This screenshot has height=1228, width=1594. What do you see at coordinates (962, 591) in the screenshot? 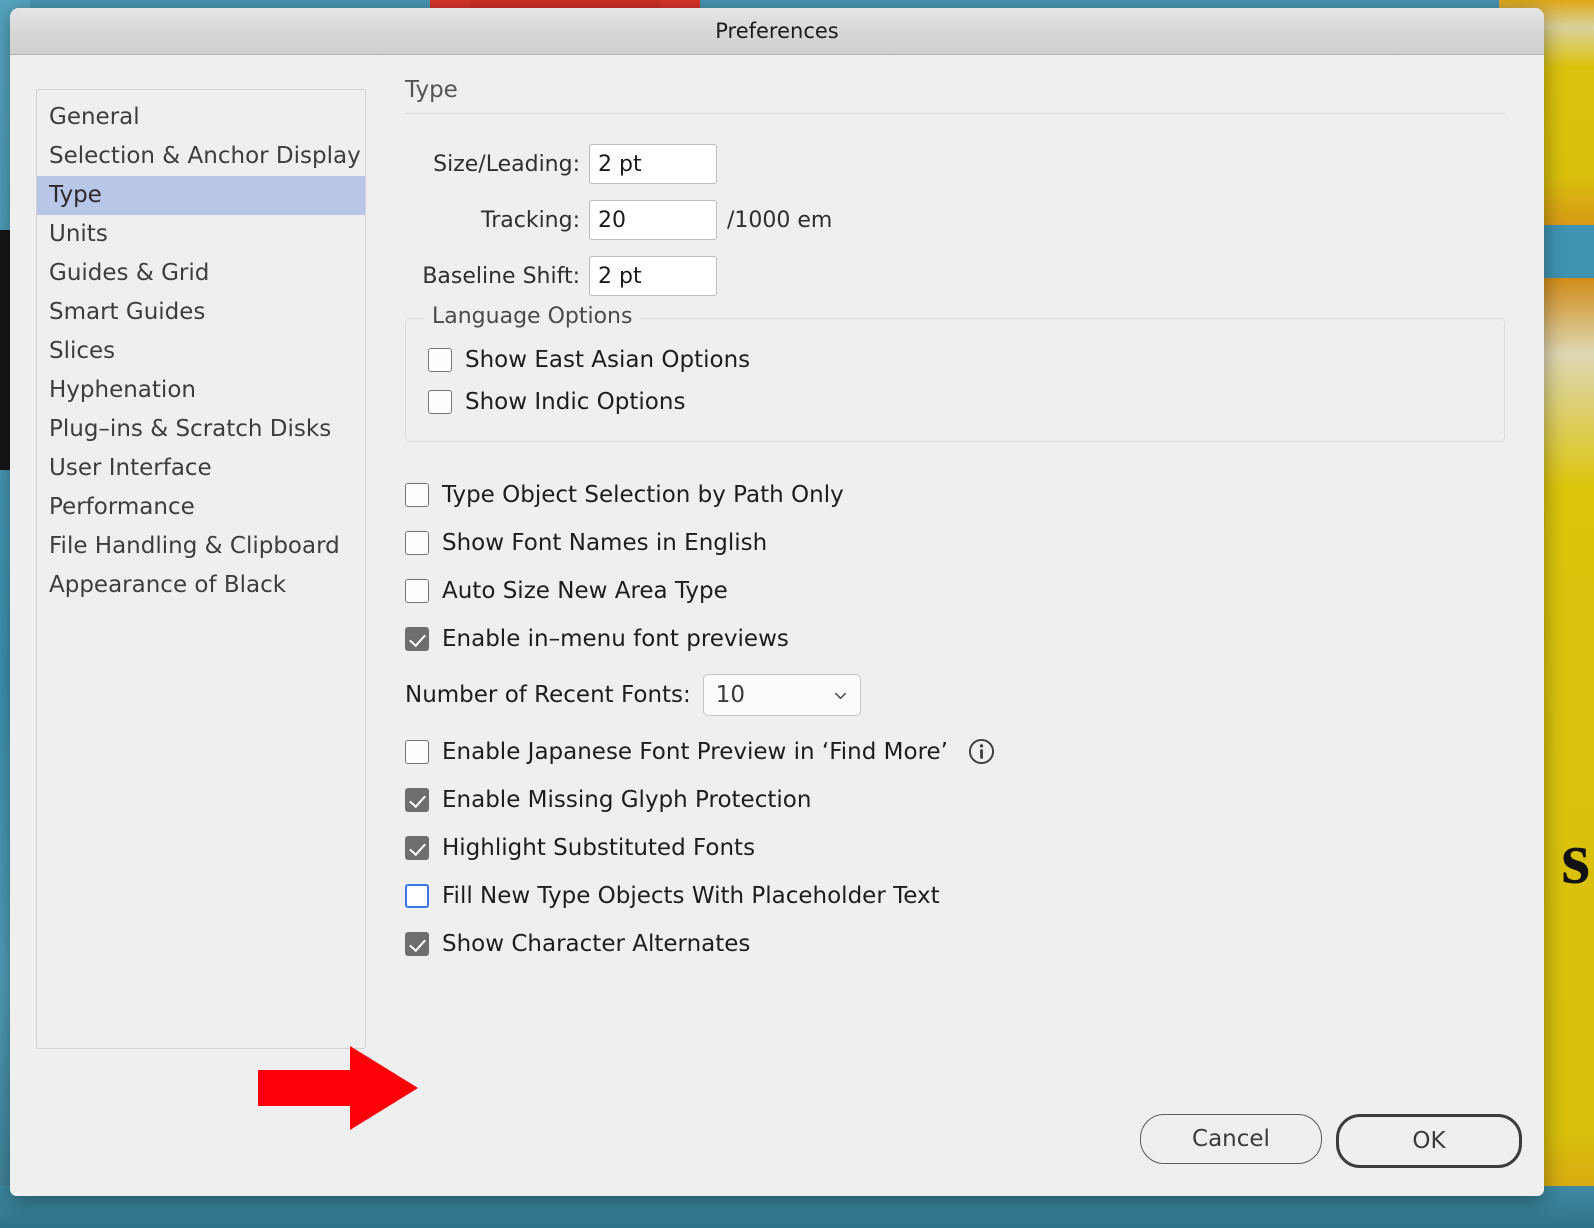
I see `checkbox-row-auto-size-new-area-type: Auto Size New Area Type` at bounding box center [962, 591].